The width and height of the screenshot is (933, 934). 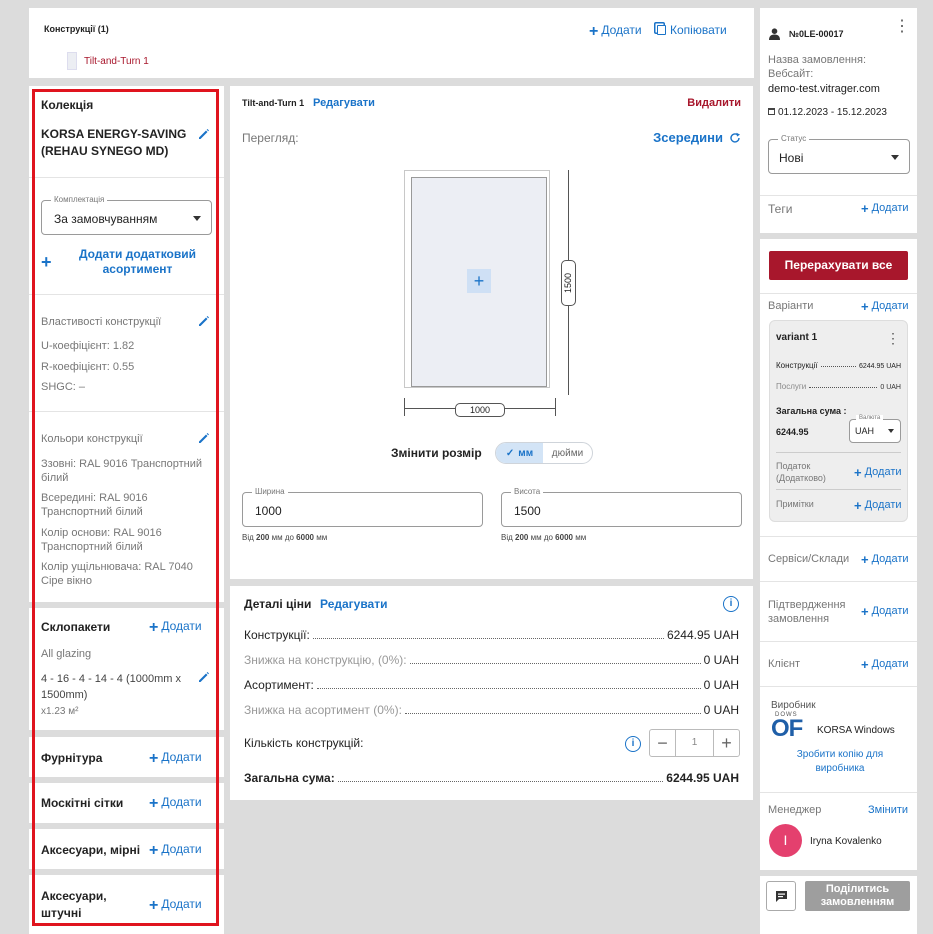 What do you see at coordinates (893, 338) in the screenshot?
I see `variant-kebab-icon: ⋮` at bounding box center [893, 338].